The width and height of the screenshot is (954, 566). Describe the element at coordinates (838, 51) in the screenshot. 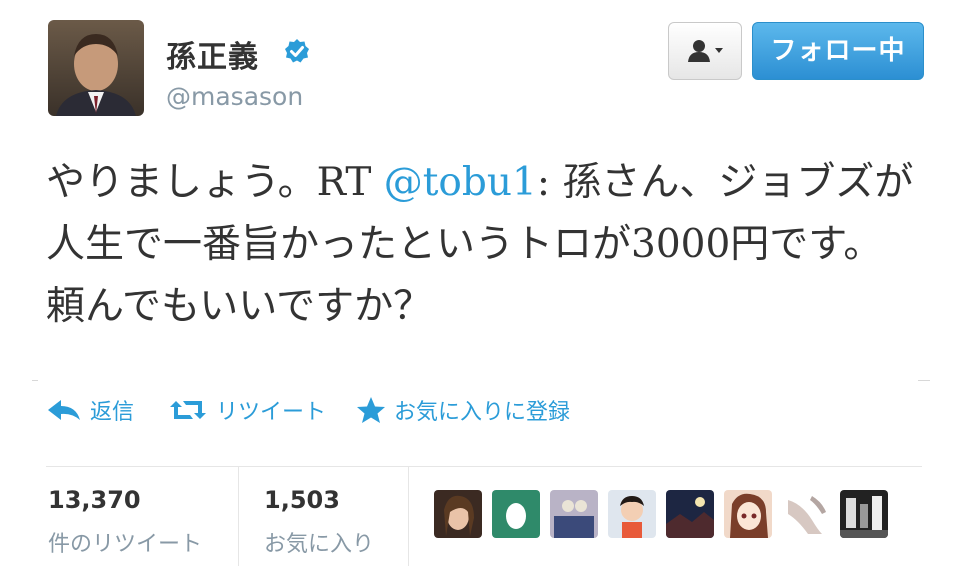

I see `following-button: フォロー中` at that location.